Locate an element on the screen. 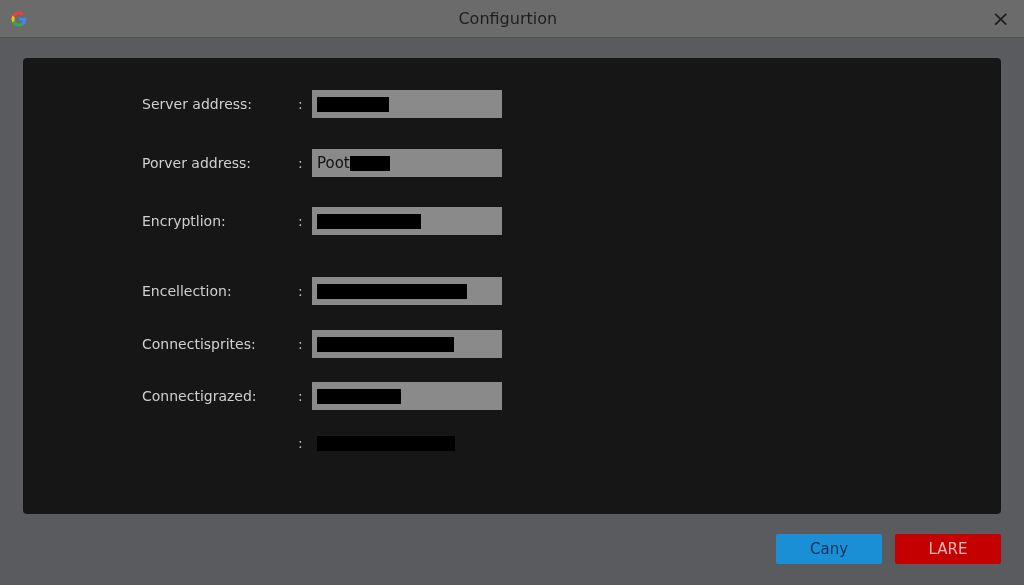 The image size is (1024, 585). danger-button: LARE is located at coordinates (948, 549).